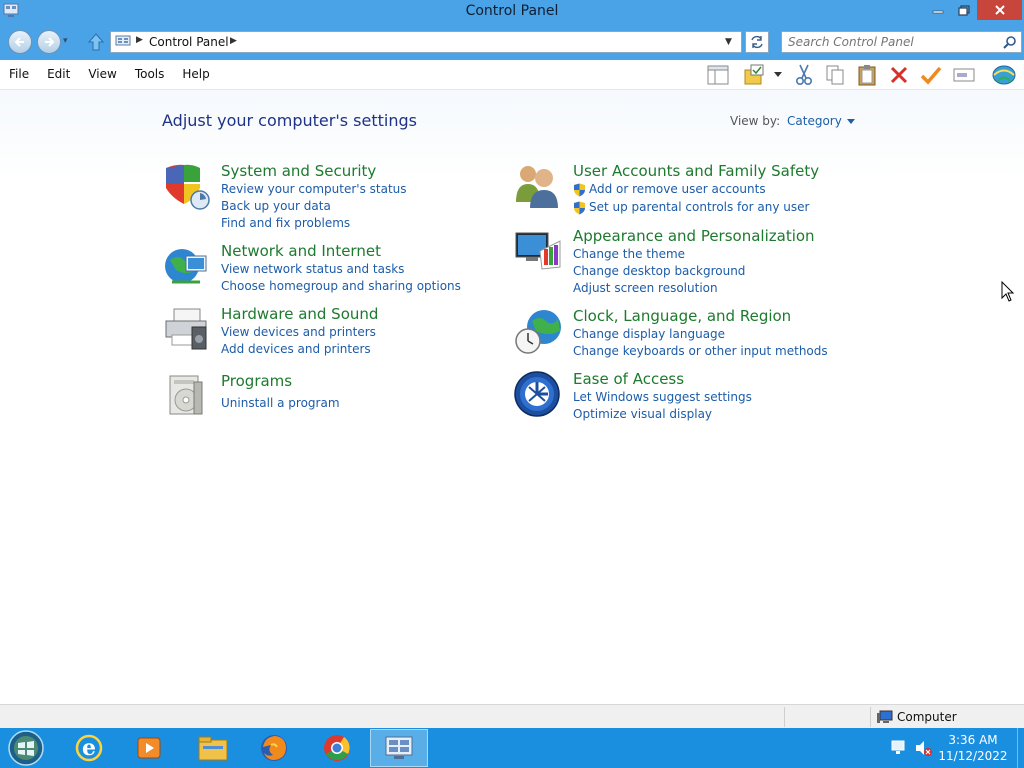 This screenshot has height=768, width=1024. Describe the element at coordinates (19, 75) in the screenshot. I see `menu-file: File` at that location.